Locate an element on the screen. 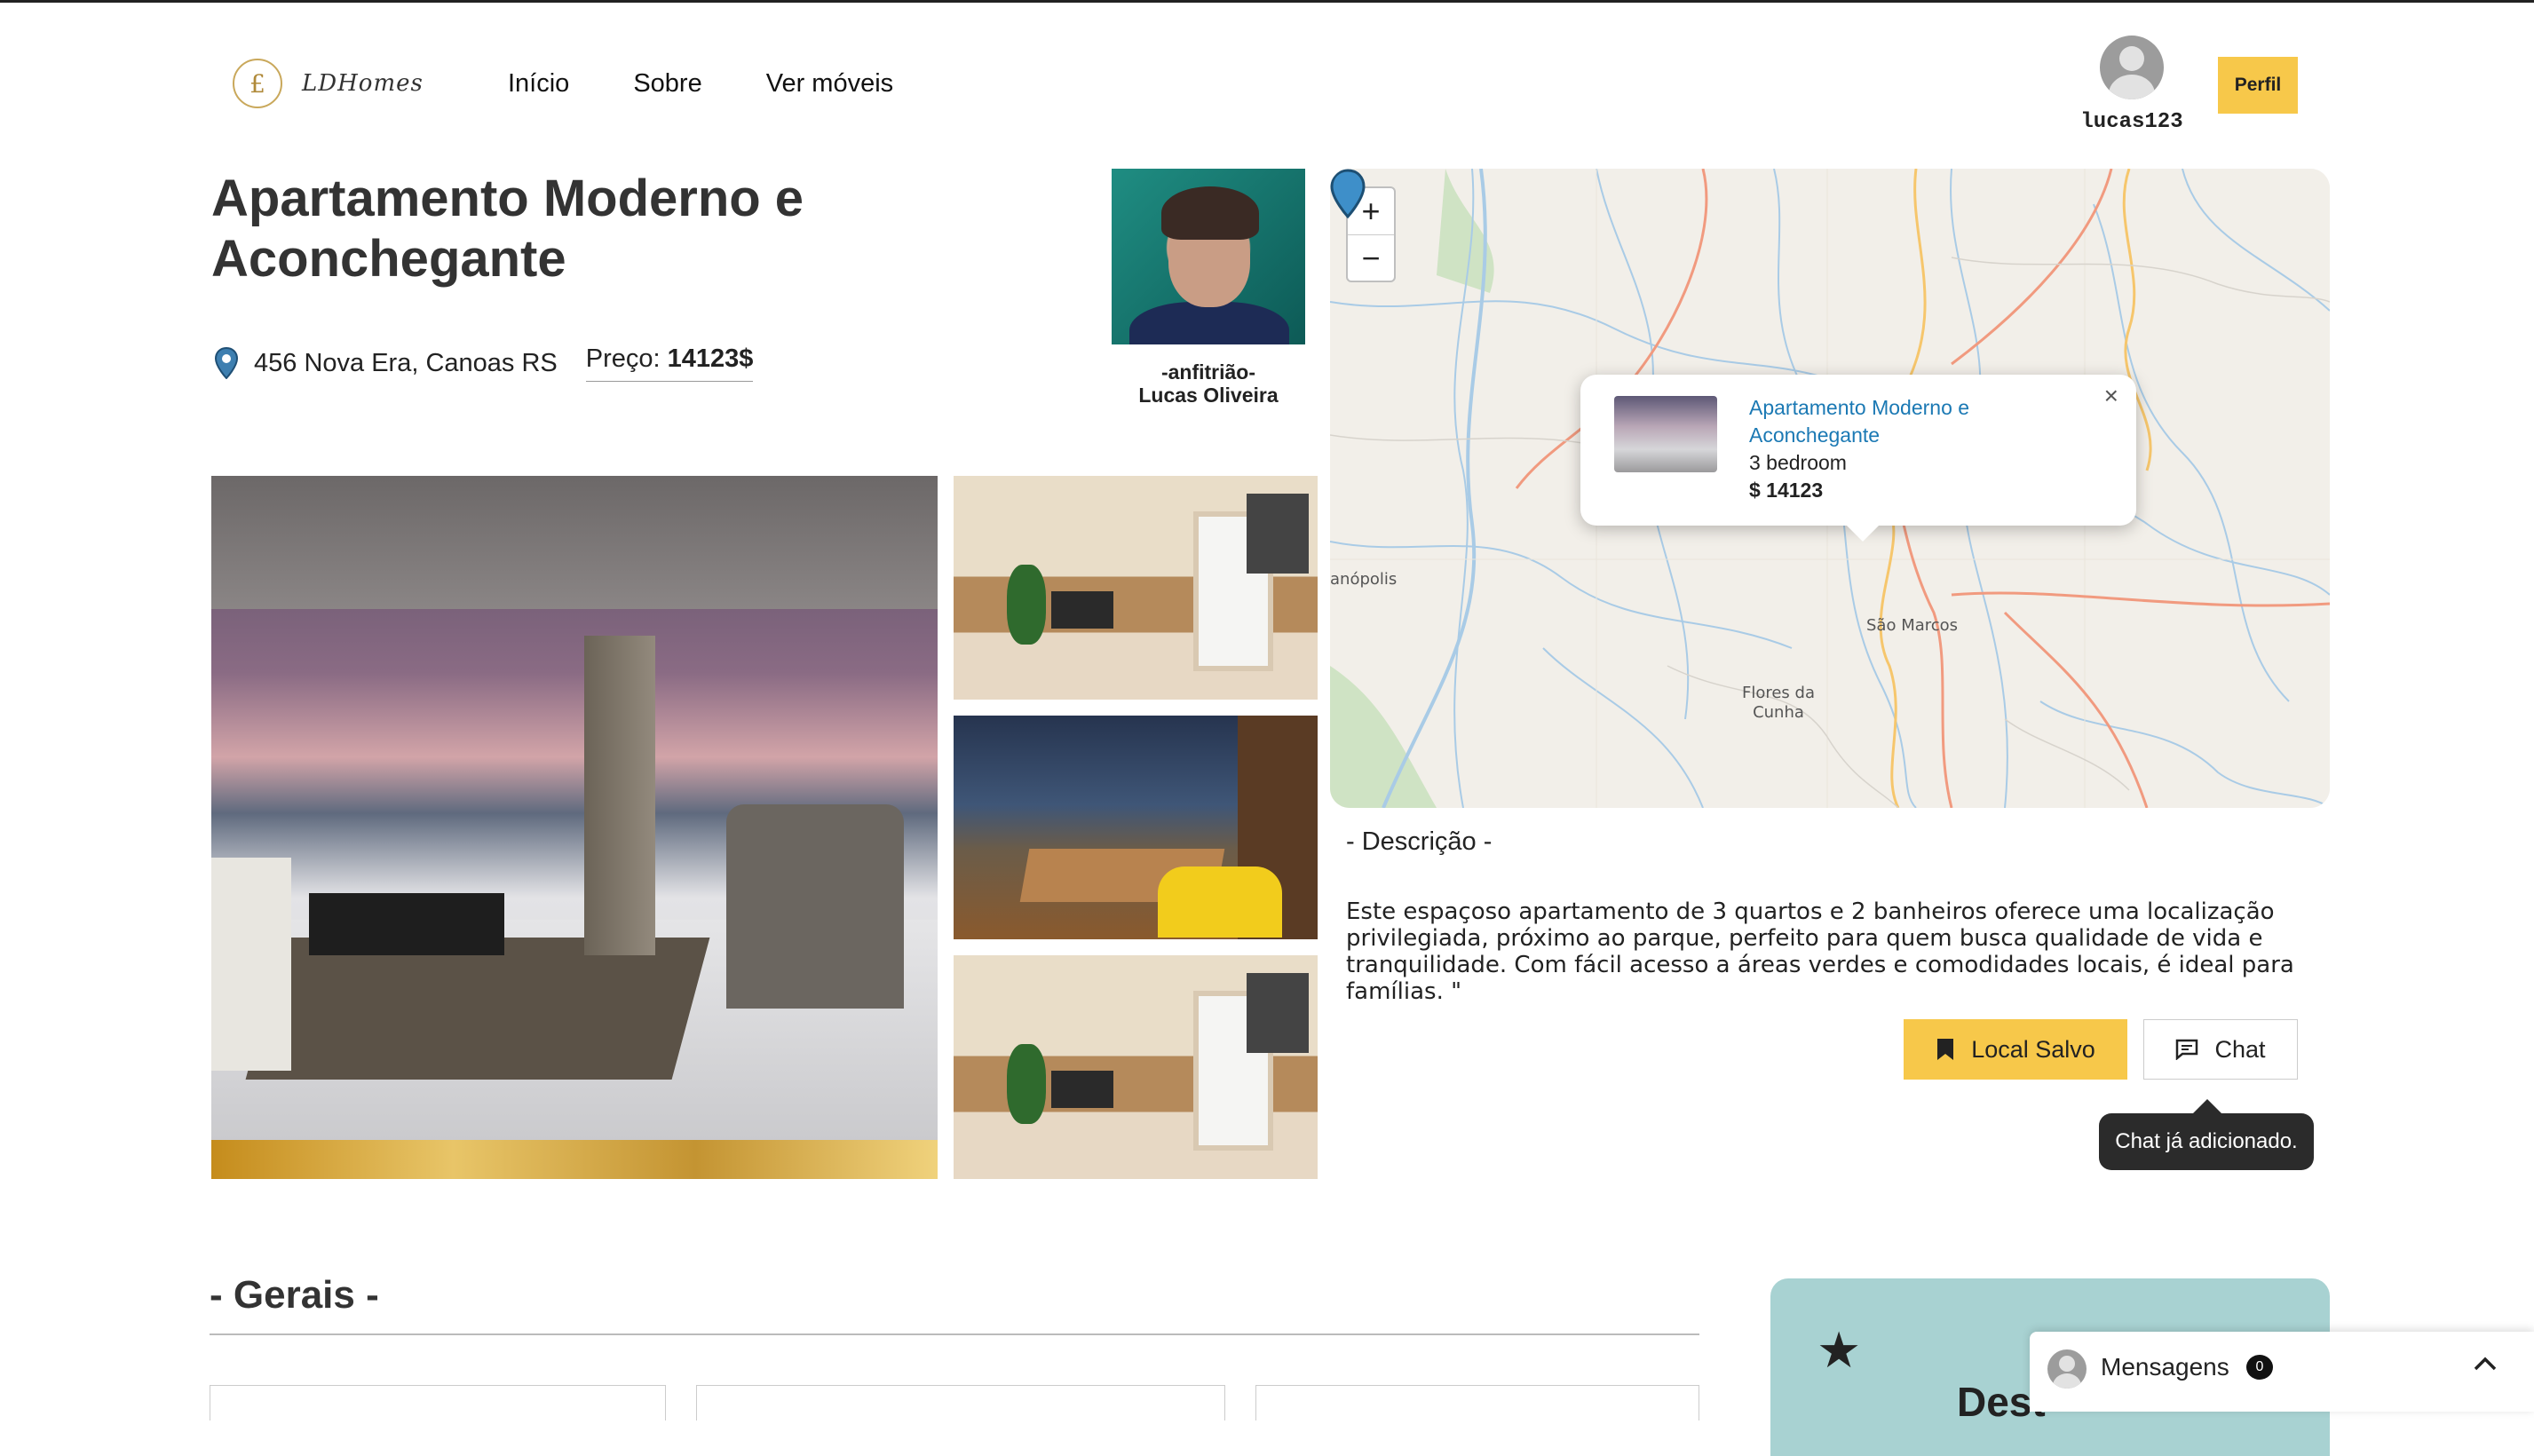 Image resolution: width=2534 pixels, height=1456 pixels. location-pin-icon is located at coordinates (226, 363).